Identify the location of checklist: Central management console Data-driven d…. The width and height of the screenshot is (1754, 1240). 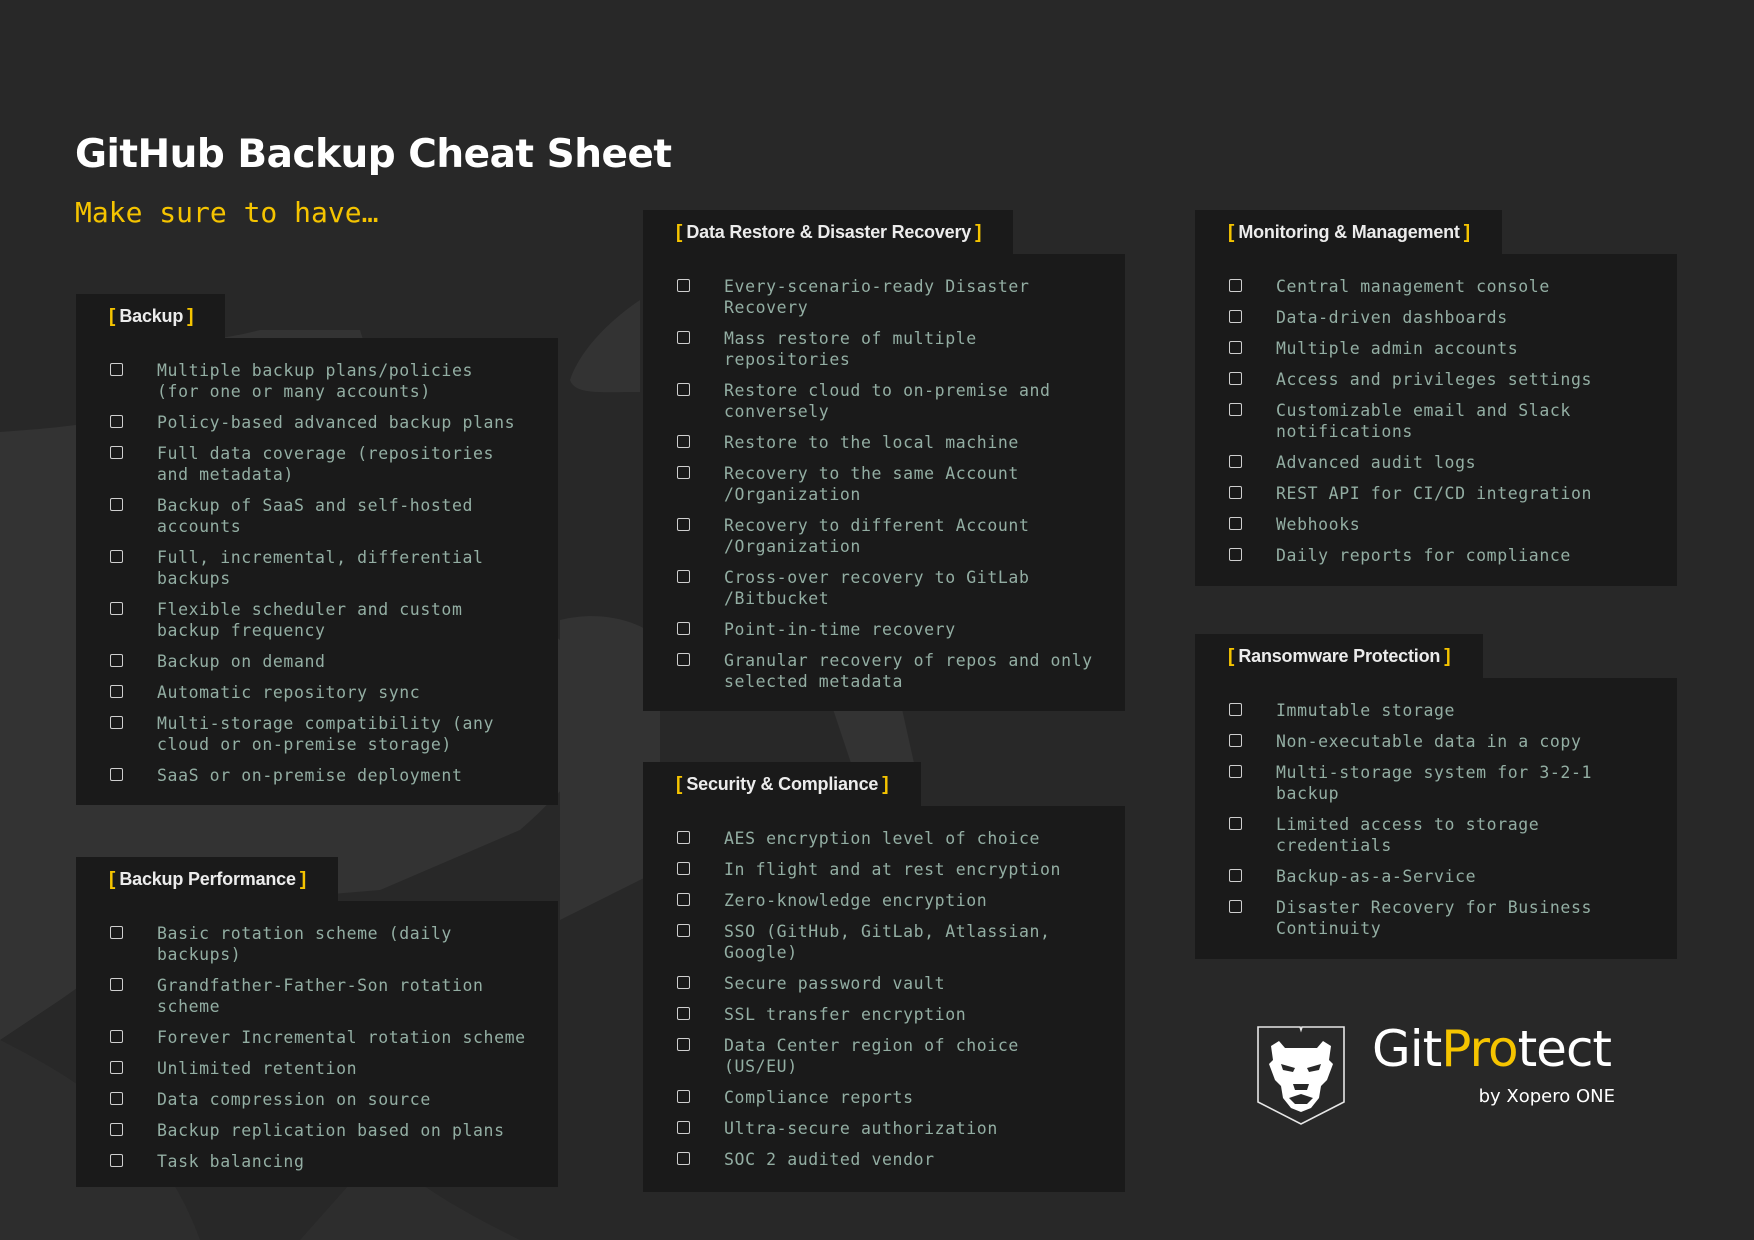
(1436, 420).